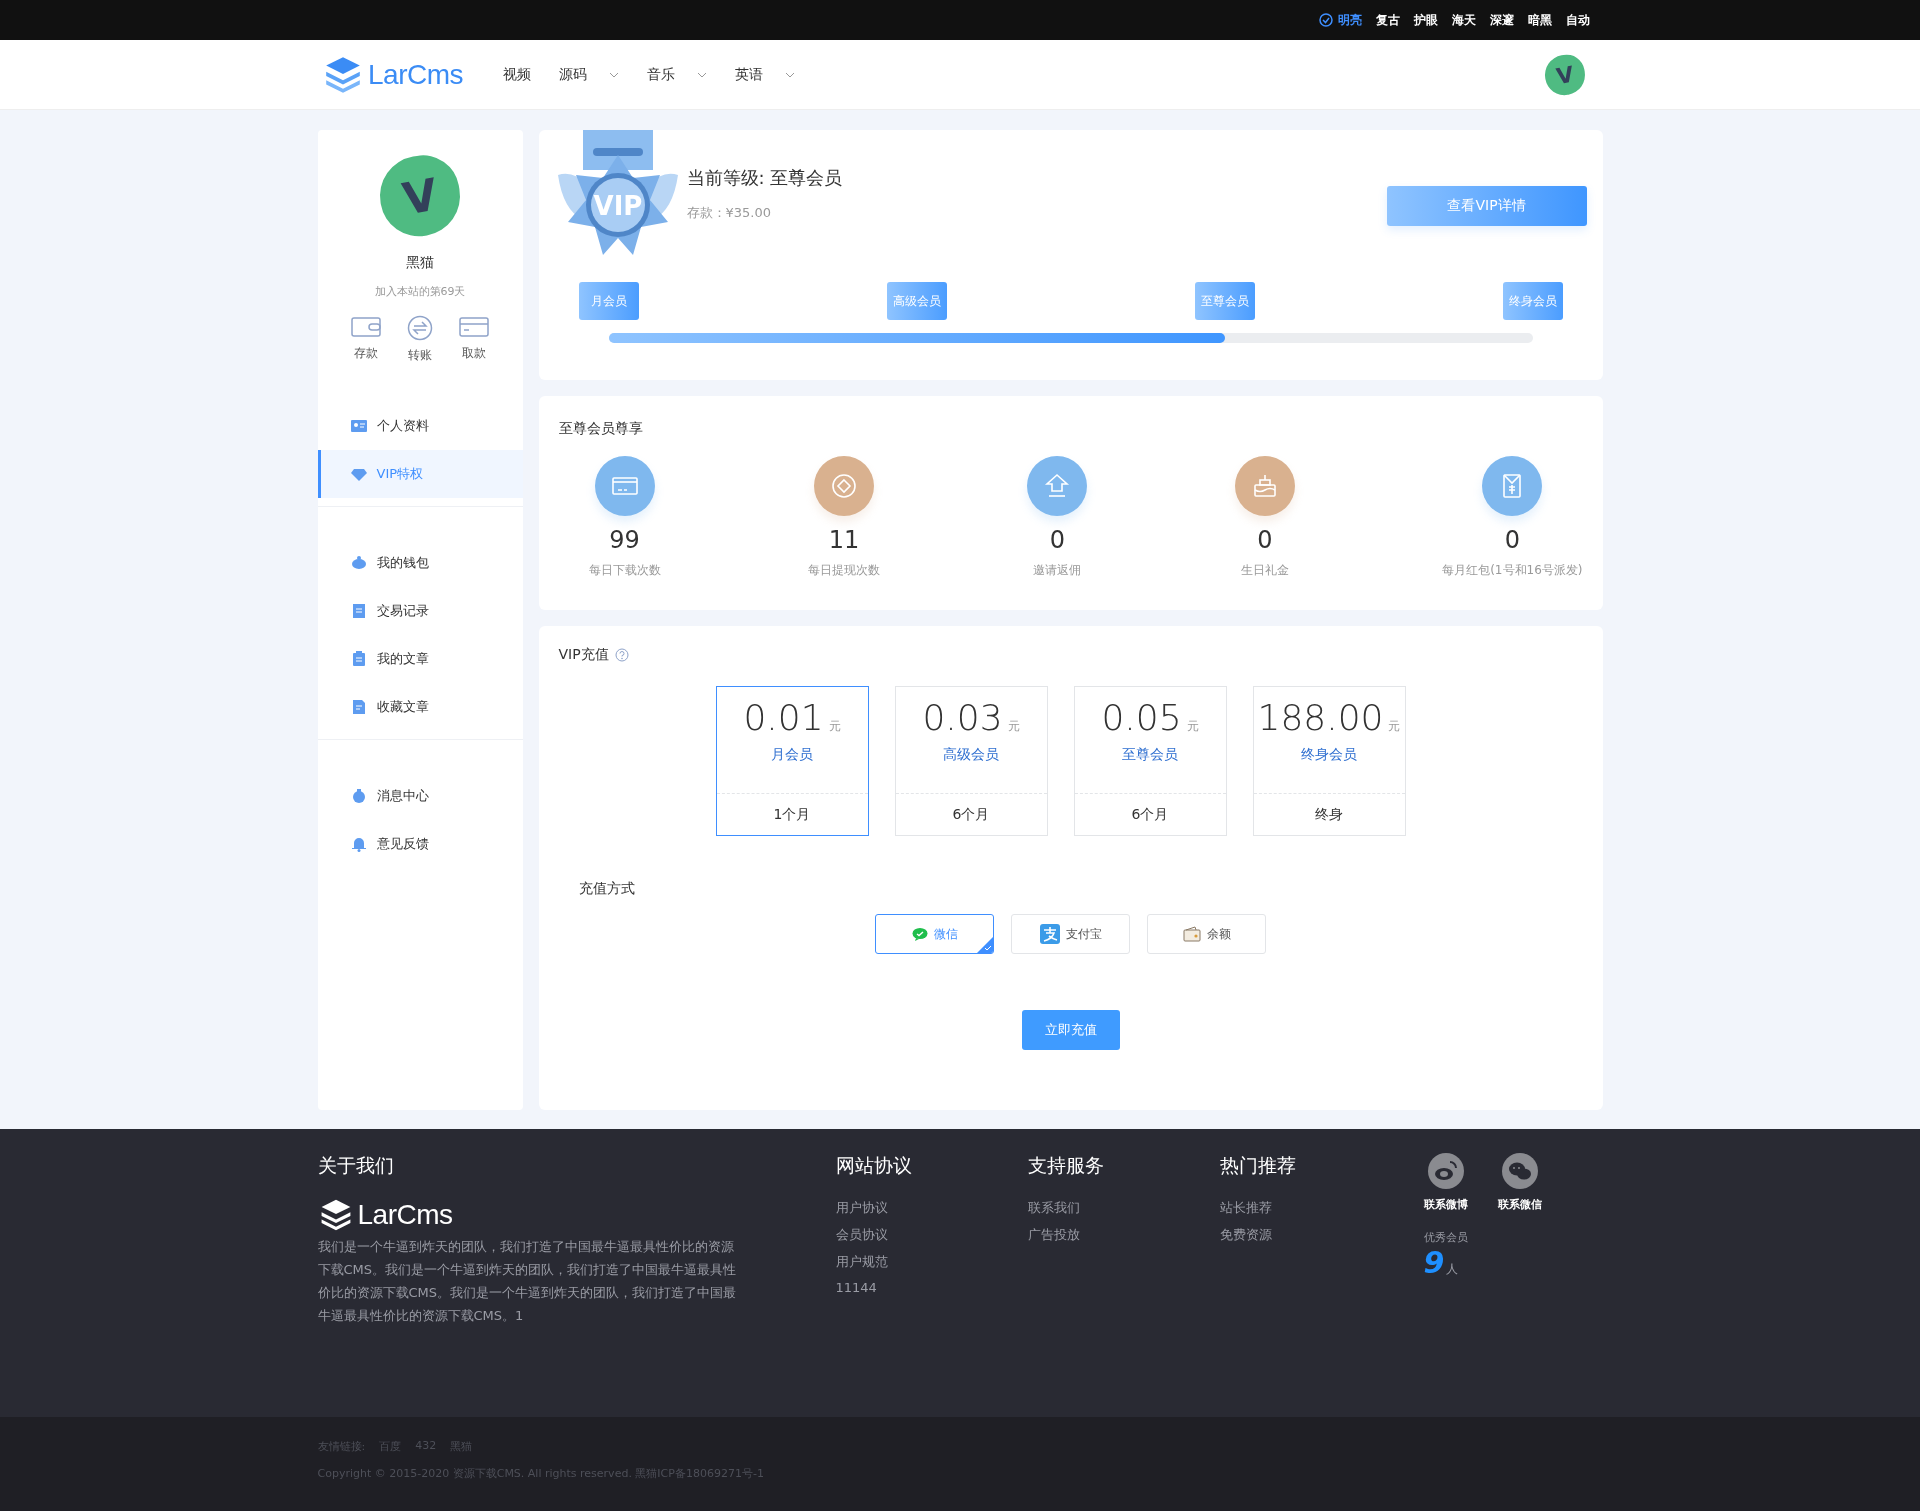 This screenshot has height=1511, width=1920. Describe the element at coordinates (621, 655) in the screenshot. I see `help-icon` at that location.